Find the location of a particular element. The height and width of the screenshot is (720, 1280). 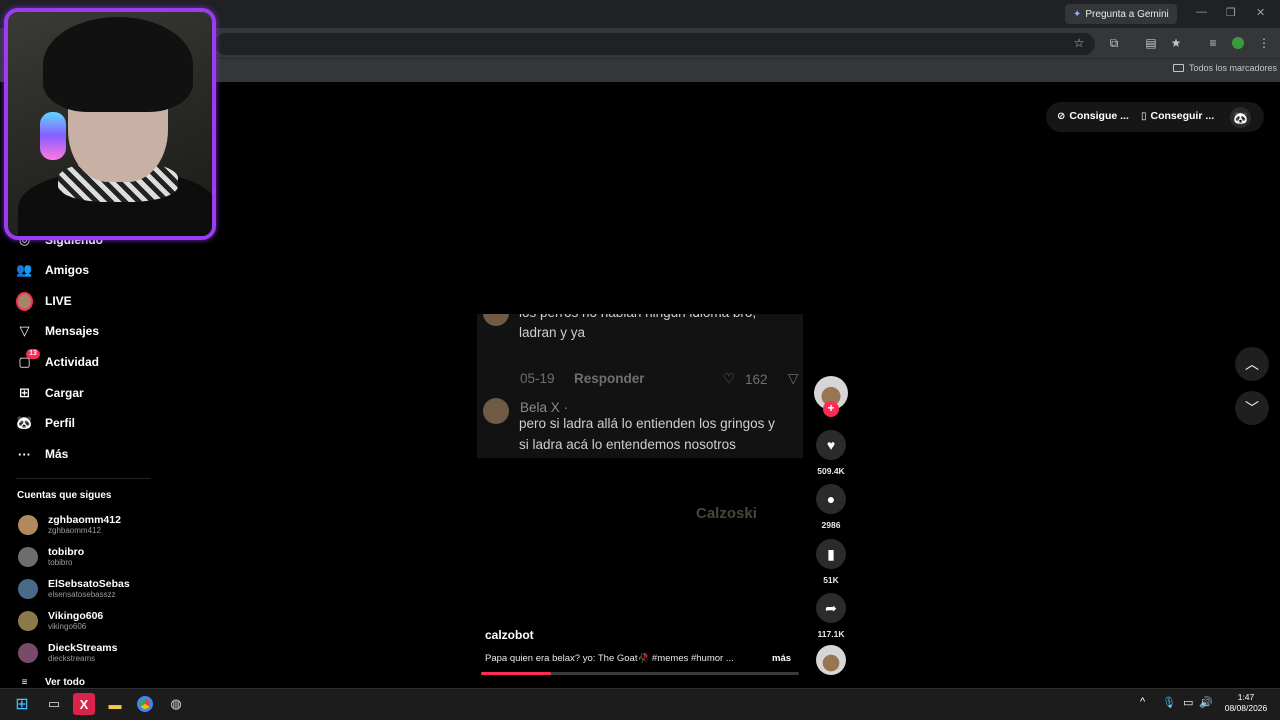

list-item: DieckStreams dieckstreams is located at coordinates (67, 653).